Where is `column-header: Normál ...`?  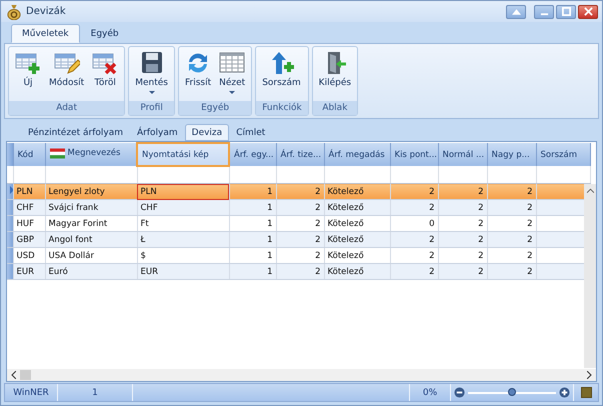
column-header: Normál ... is located at coordinates (462, 154).